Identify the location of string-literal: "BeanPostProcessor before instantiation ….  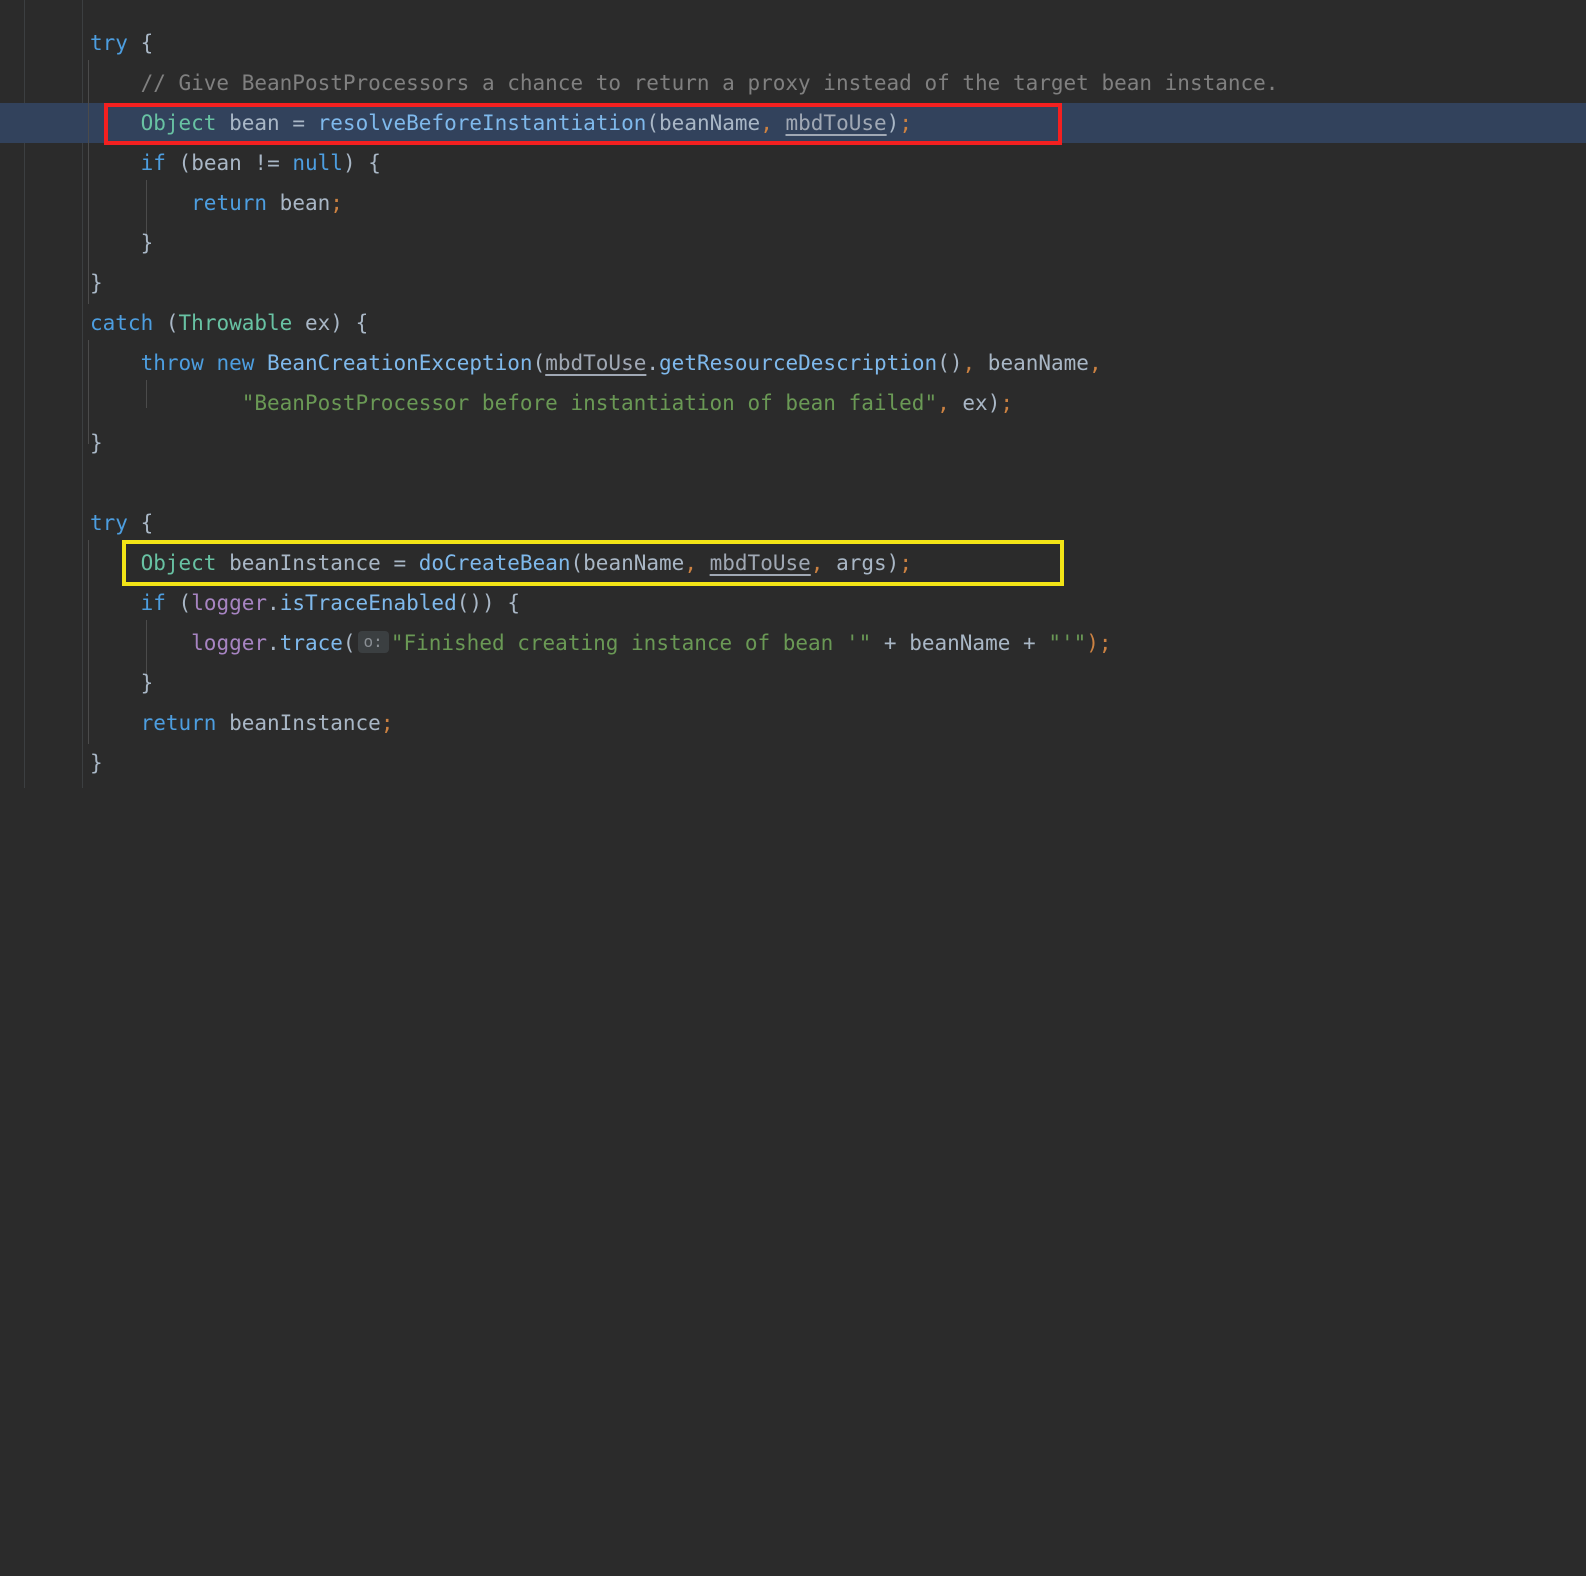
(589, 403).